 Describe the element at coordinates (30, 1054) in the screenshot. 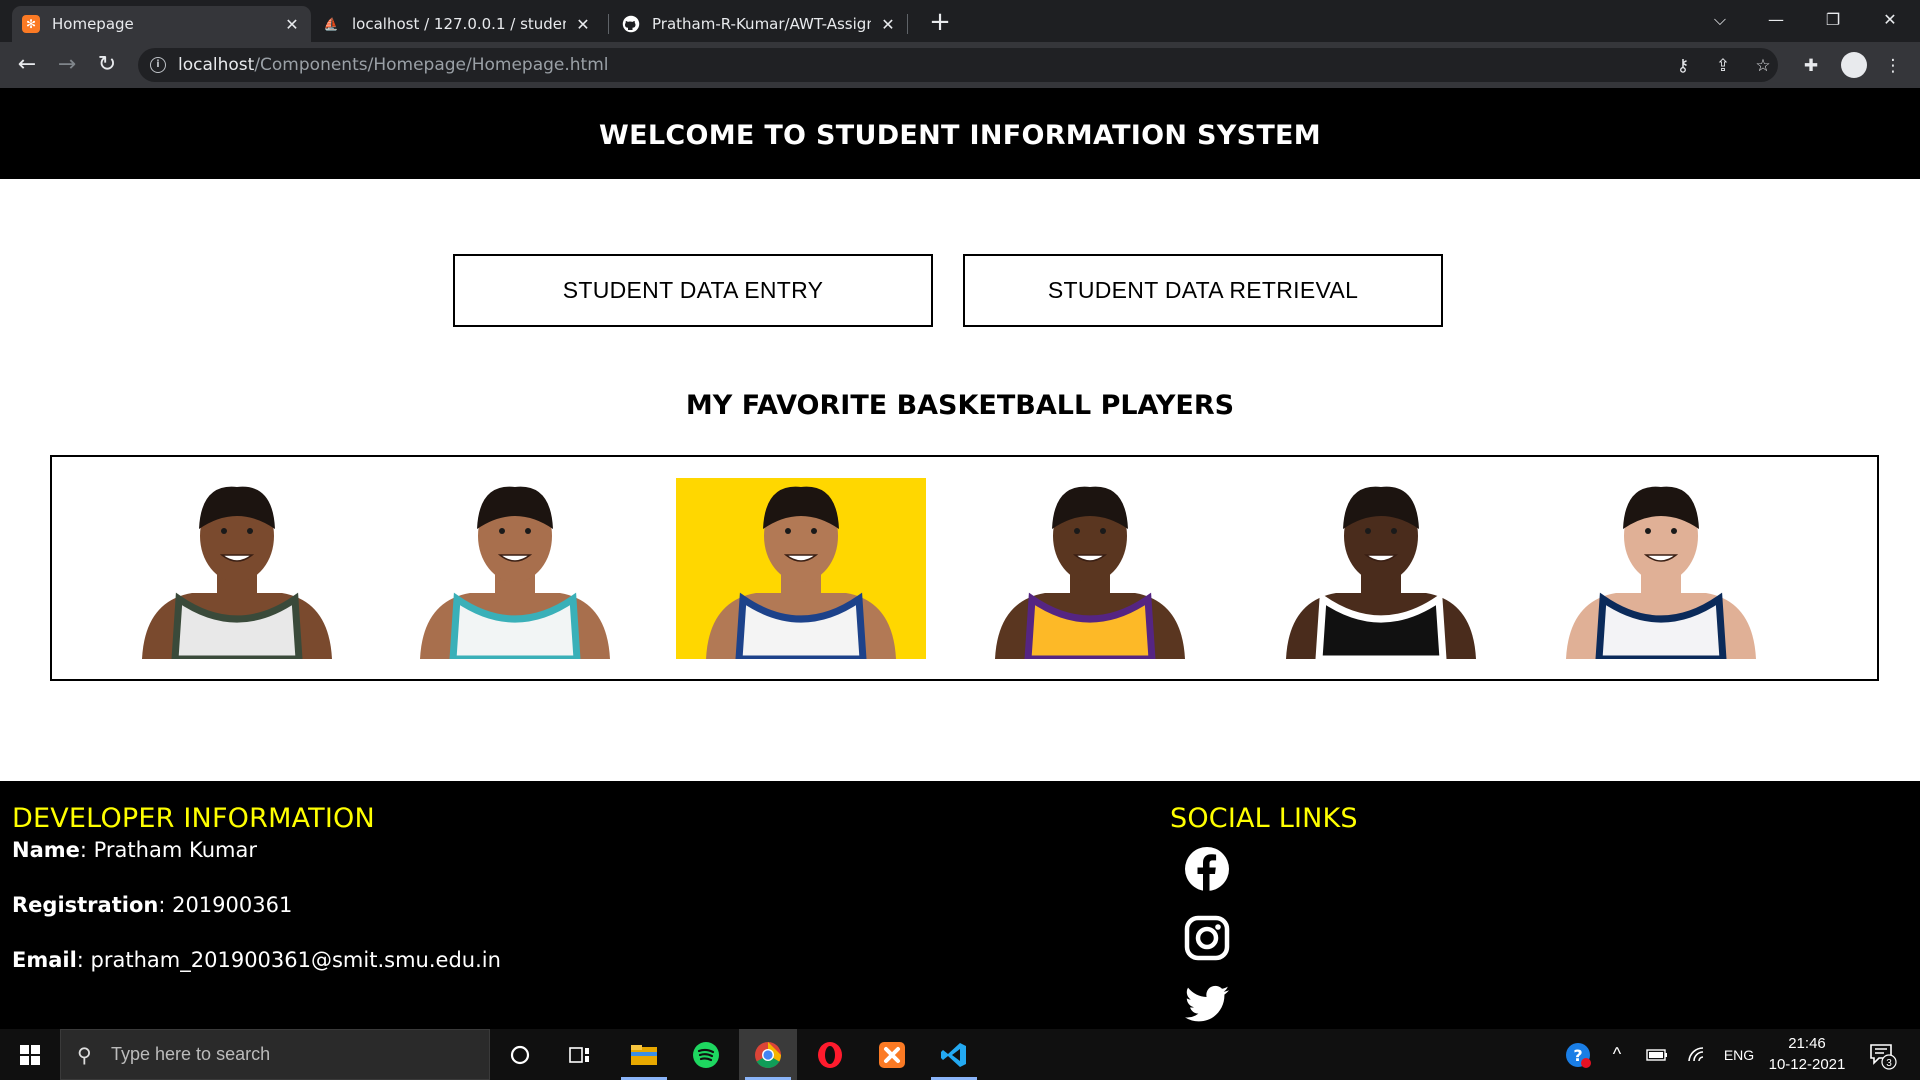

I see `windows-start-icon` at that location.